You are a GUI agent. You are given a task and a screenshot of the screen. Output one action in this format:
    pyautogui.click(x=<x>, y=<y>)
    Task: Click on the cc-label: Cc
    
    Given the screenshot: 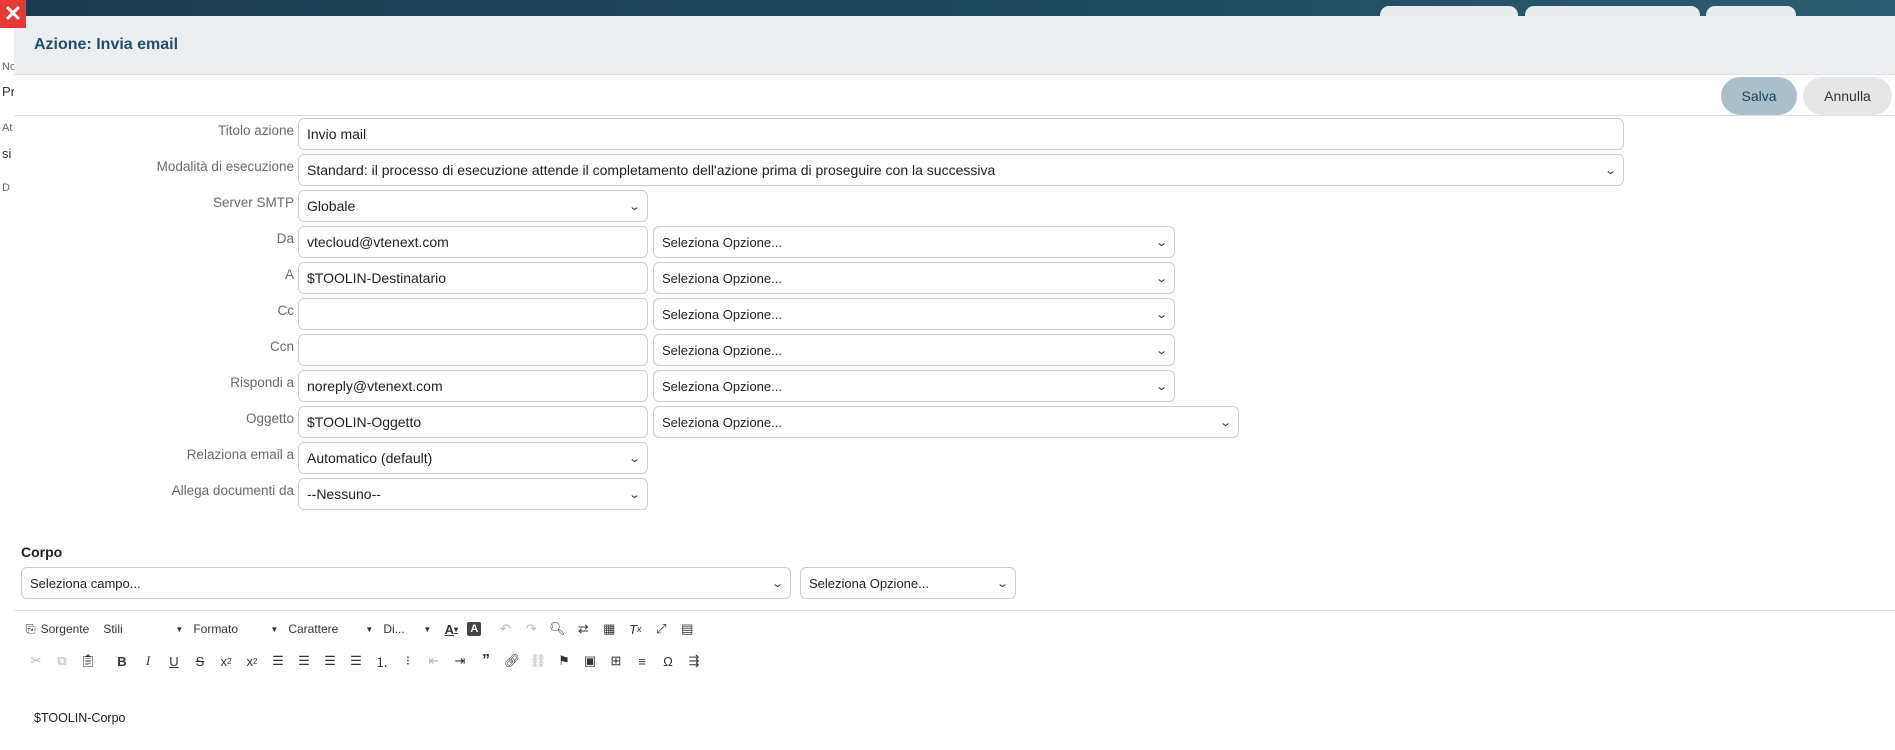 What is the action you would take?
    pyautogui.click(x=286, y=310)
    